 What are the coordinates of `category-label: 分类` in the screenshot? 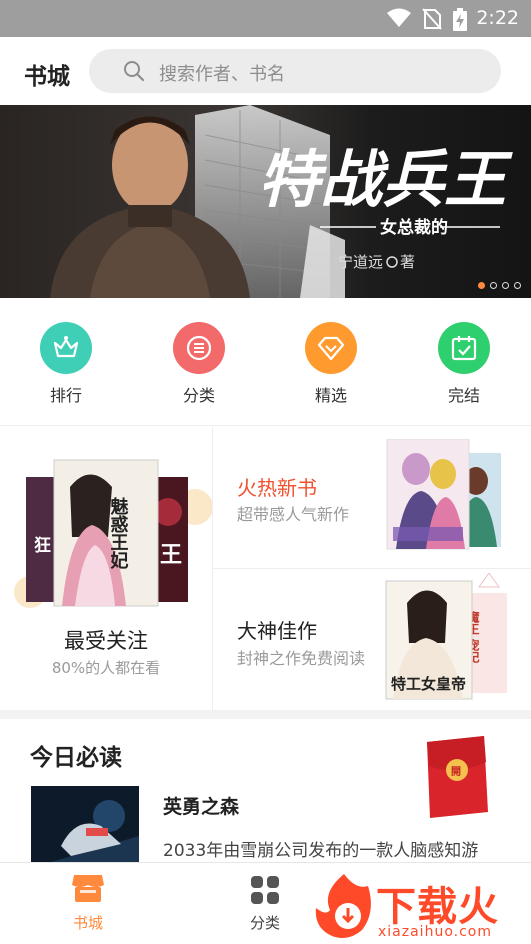 It's located at (198, 395).